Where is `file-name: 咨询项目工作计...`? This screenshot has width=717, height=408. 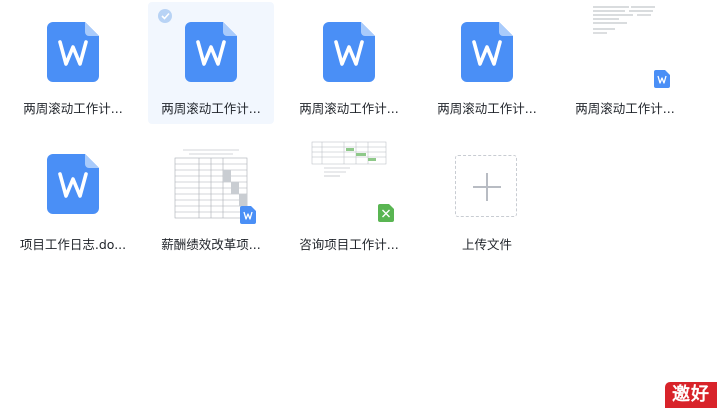 file-name: 咨询项目工作计... is located at coordinates (349, 244).